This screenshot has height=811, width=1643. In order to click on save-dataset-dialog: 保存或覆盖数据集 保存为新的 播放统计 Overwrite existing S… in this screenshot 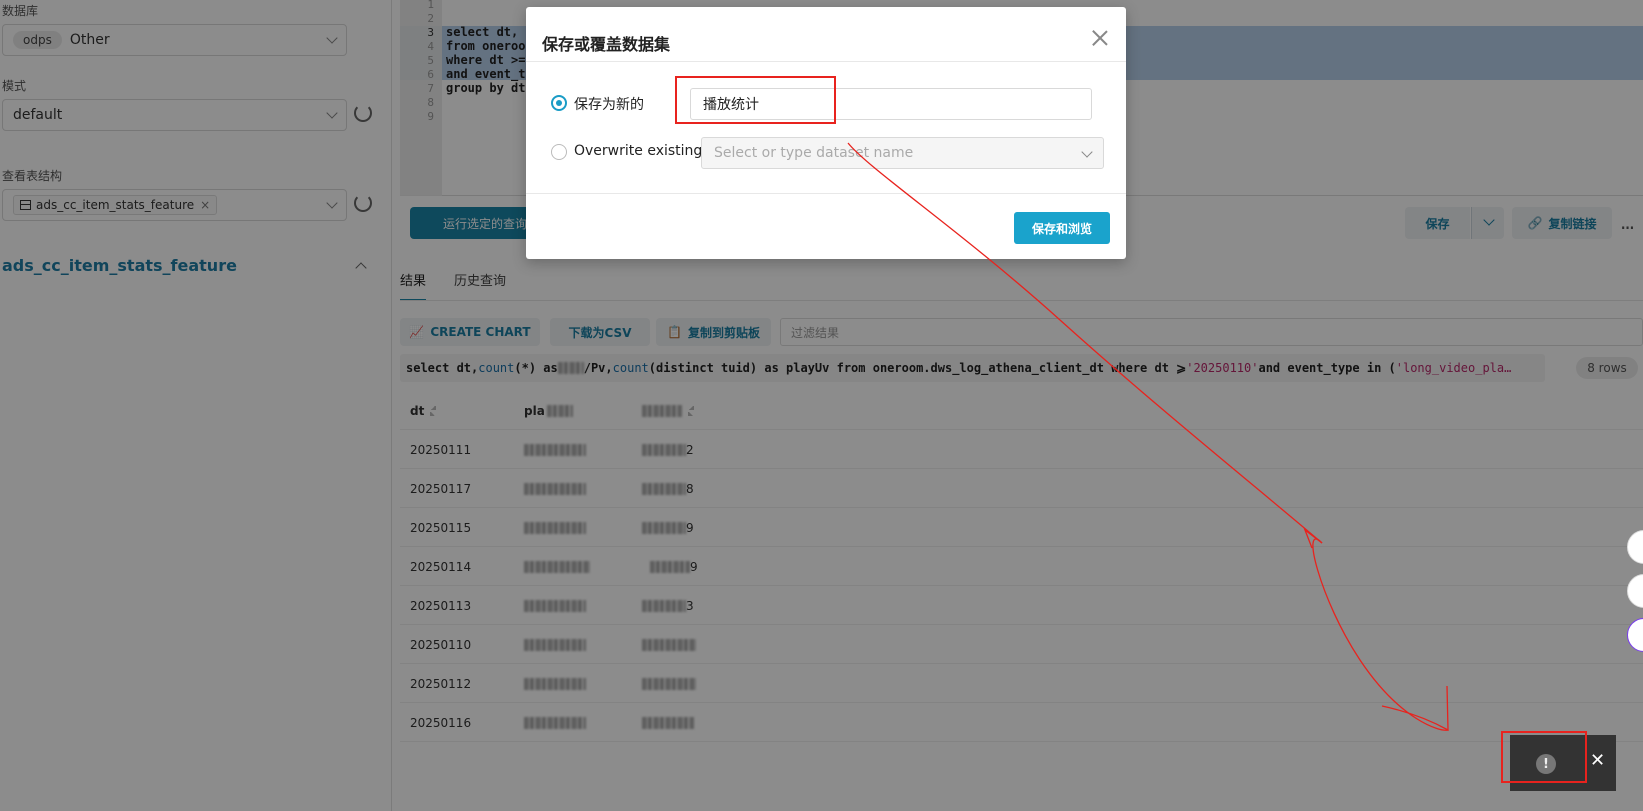, I will do `click(826, 133)`.